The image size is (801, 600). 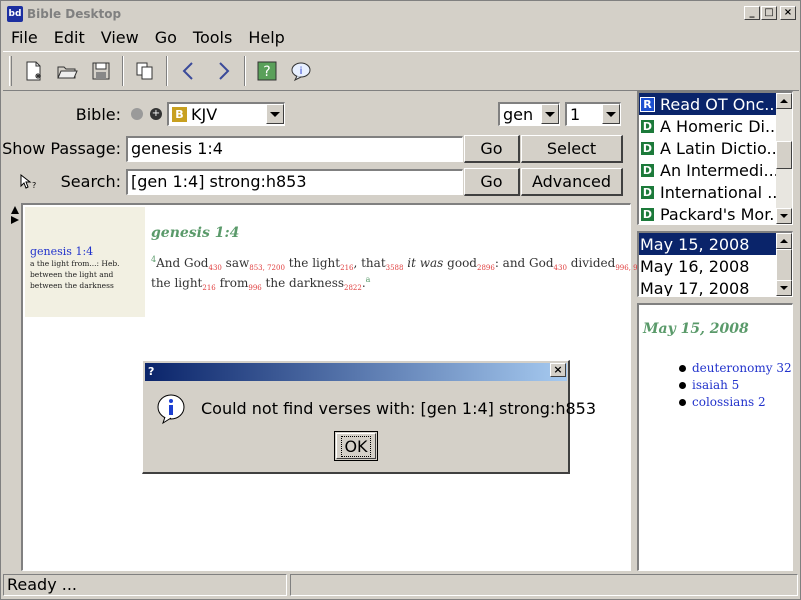 I want to click on add-bible-icon: +, so click(x=156, y=114).